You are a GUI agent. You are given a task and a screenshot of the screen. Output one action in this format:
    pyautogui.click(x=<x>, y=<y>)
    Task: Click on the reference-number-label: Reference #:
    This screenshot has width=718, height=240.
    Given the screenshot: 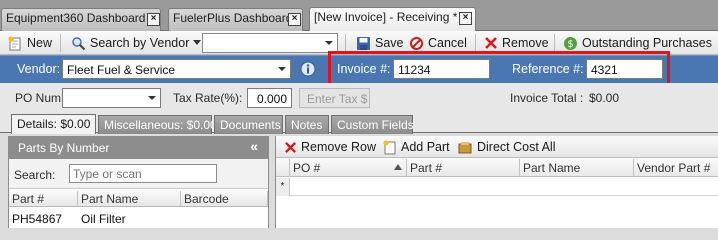 What is the action you would take?
    pyautogui.click(x=548, y=69)
    